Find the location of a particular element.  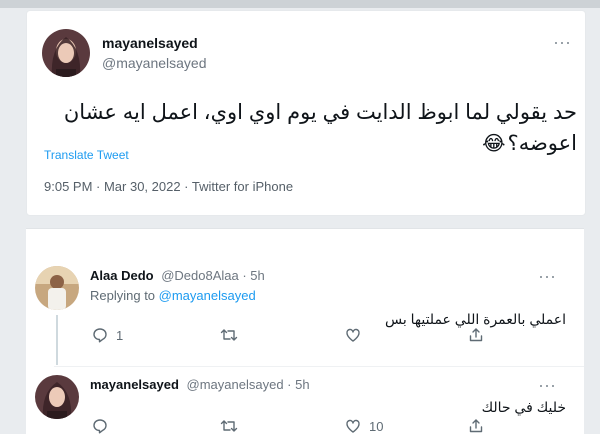

reply2-retweet-button is located at coordinates (229, 426).